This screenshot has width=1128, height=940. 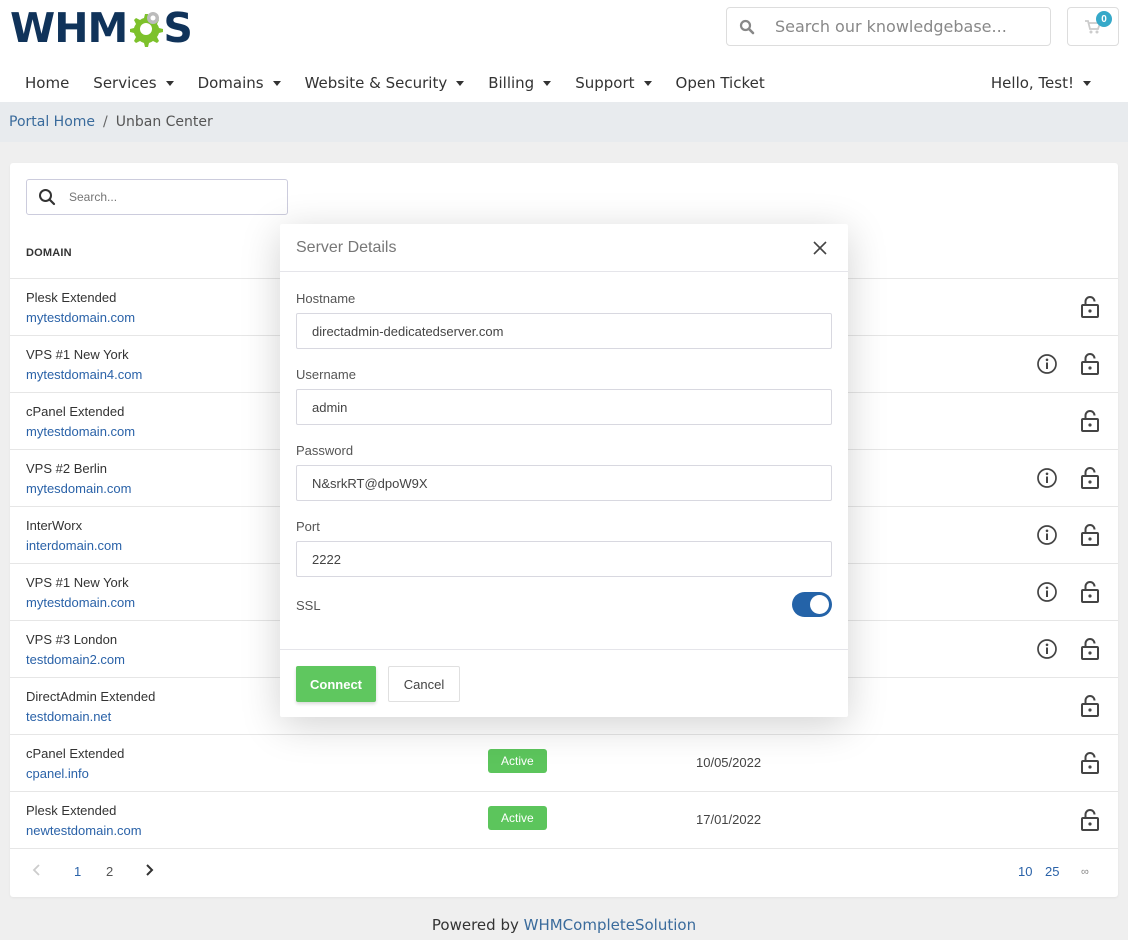 I want to click on nav-support: Support, so click(x=613, y=83).